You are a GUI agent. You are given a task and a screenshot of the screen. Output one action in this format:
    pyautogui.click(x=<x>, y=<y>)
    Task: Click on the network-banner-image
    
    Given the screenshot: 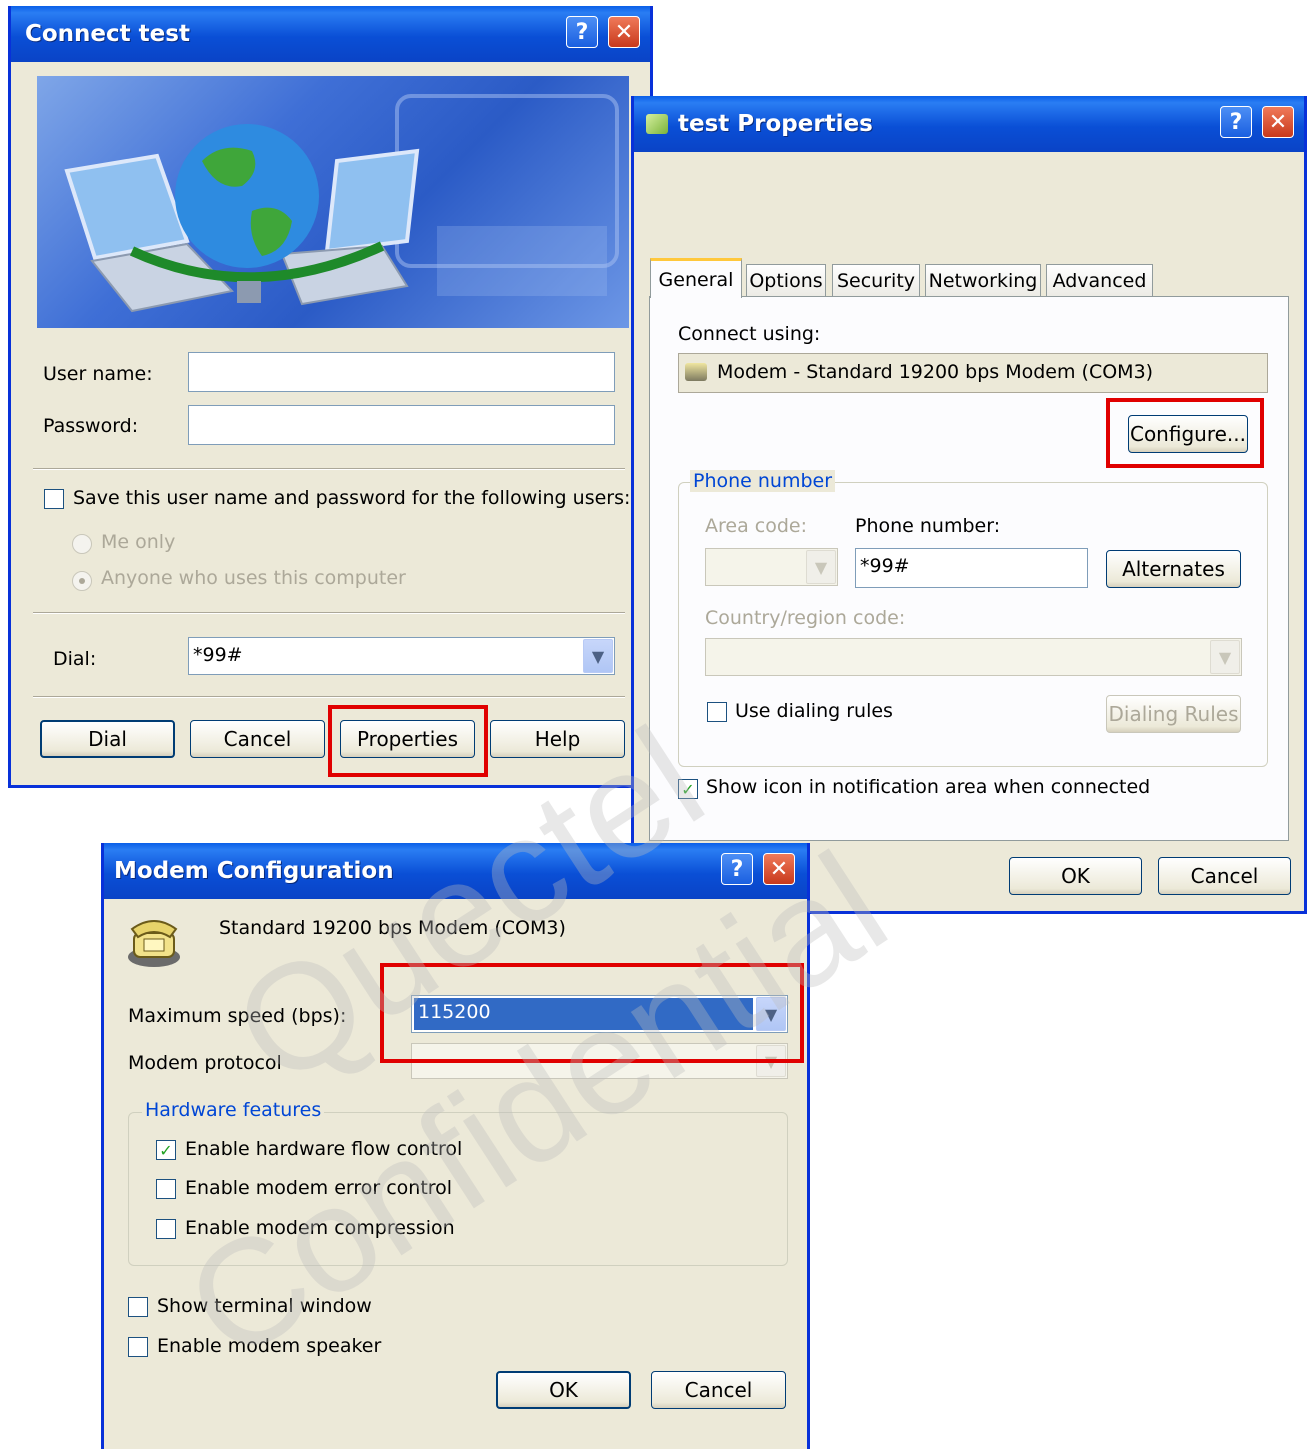 What is the action you would take?
    pyautogui.click(x=333, y=202)
    